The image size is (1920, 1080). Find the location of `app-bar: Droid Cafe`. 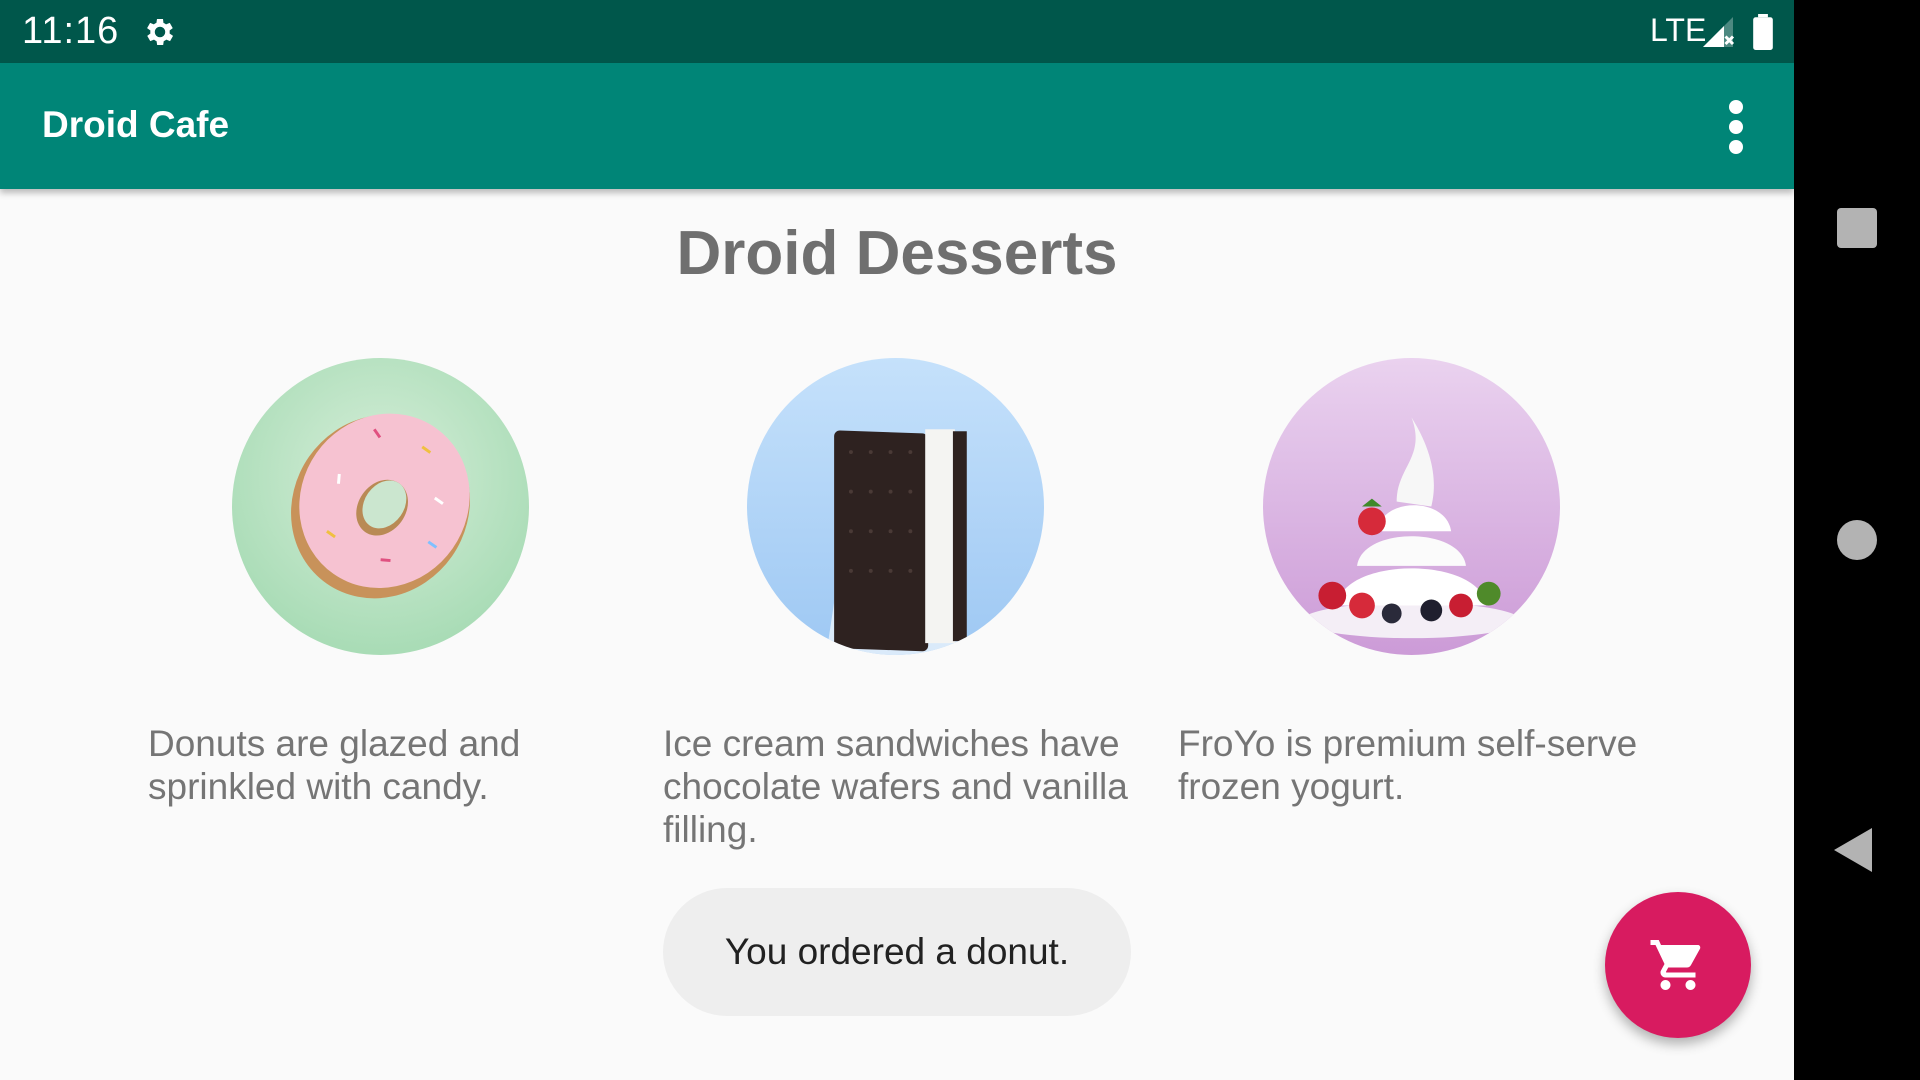

app-bar: Droid Cafe is located at coordinates (897, 126).